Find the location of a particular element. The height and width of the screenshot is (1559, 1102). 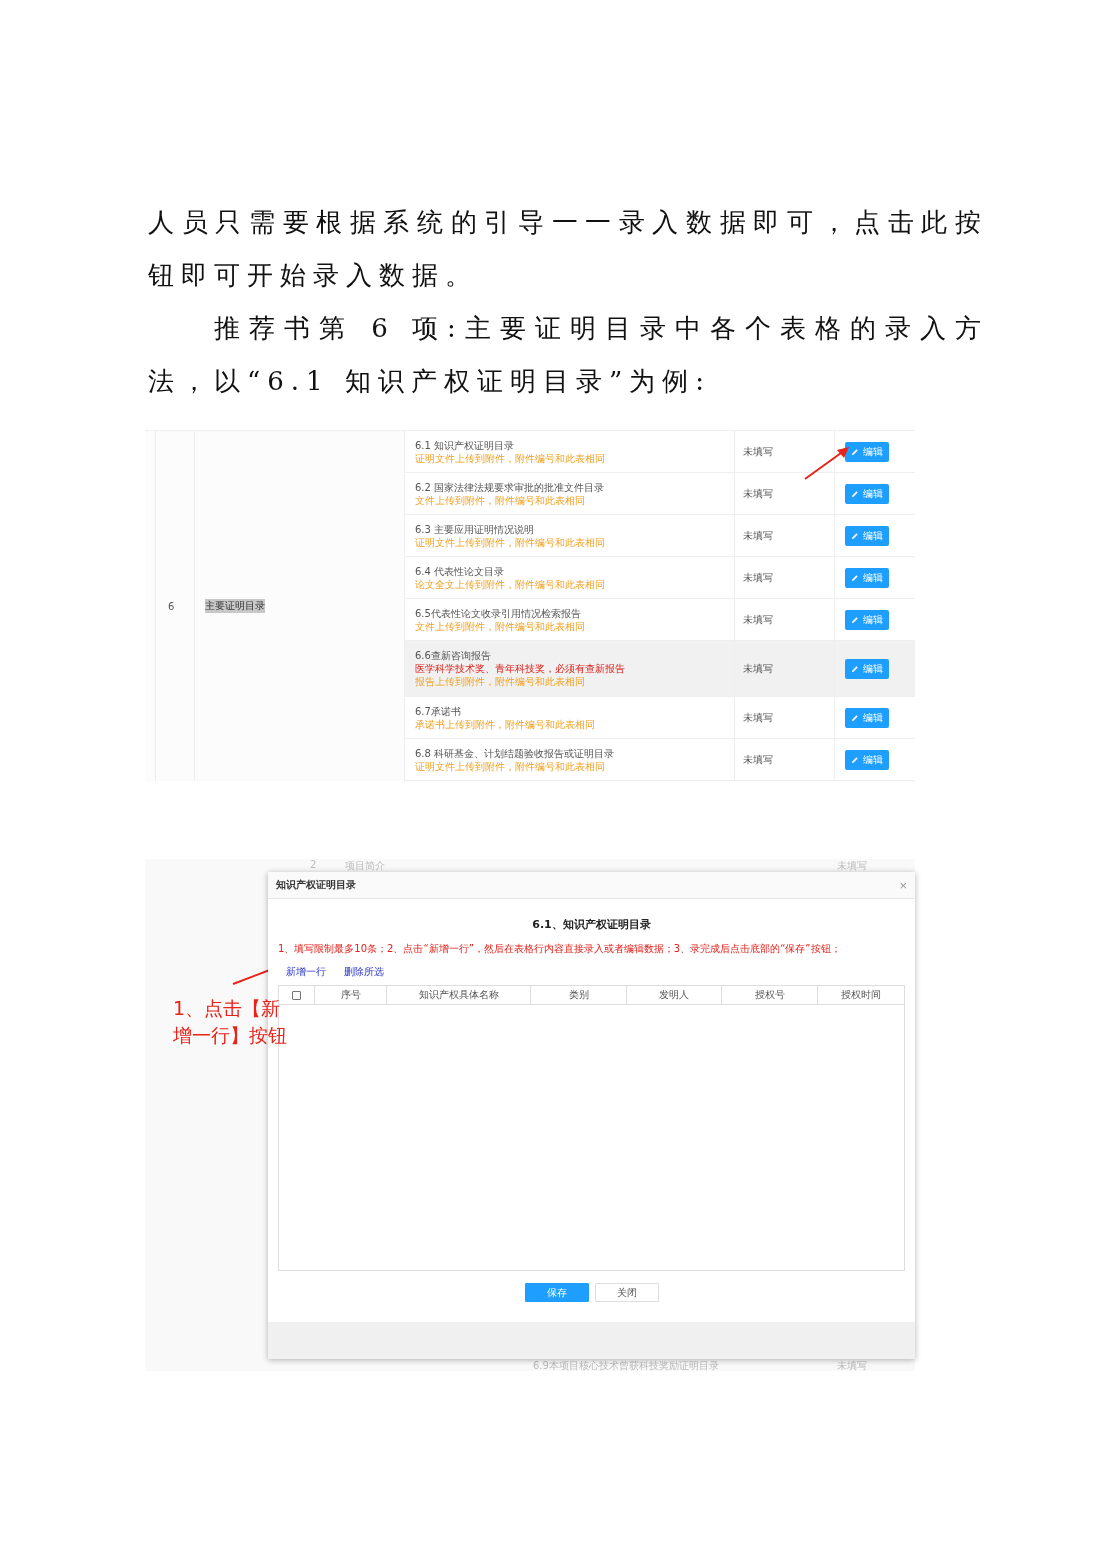

item-title: 6.3 主要应用证明情况说明 is located at coordinates (475, 529).